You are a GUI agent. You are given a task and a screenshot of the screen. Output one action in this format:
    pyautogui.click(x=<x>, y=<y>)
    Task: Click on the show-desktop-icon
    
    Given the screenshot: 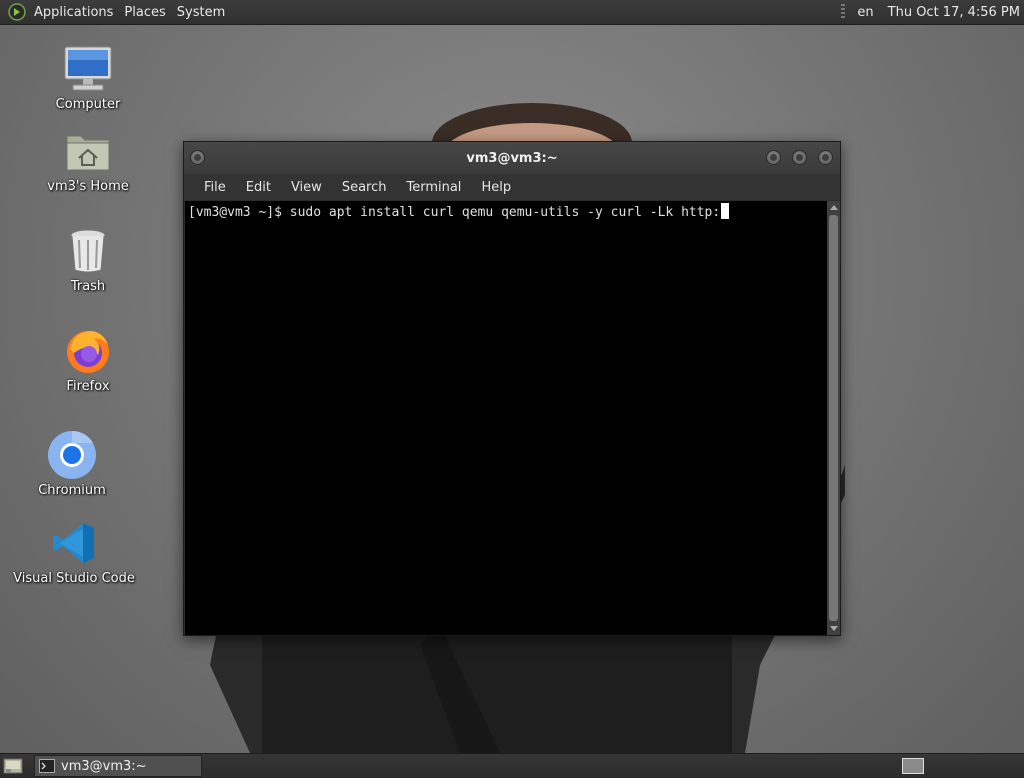 What is the action you would take?
    pyautogui.click(x=13, y=766)
    